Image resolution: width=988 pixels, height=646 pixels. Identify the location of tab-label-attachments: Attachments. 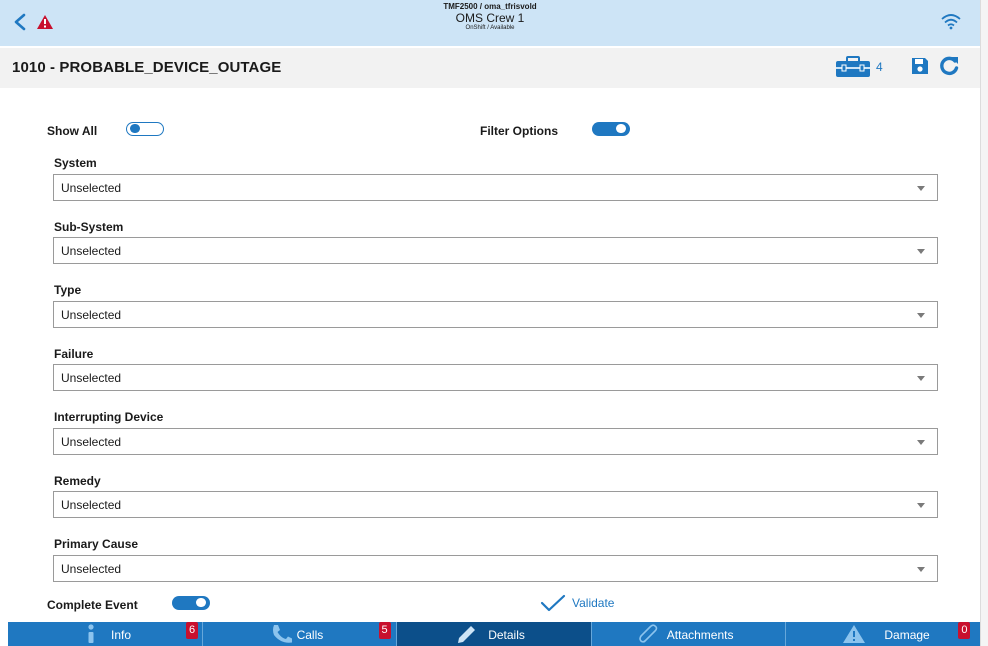
(700, 635).